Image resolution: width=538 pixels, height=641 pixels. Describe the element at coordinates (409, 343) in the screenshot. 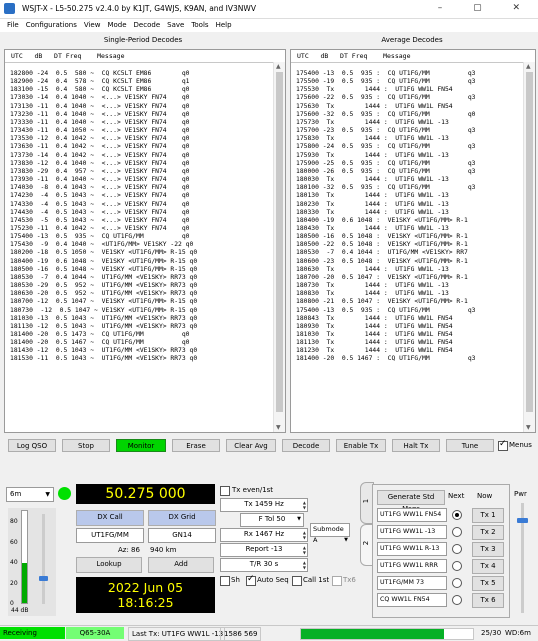

I see `decode-line: 181130 Tx 1444 : UT1FG WW1L FN54` at that location.